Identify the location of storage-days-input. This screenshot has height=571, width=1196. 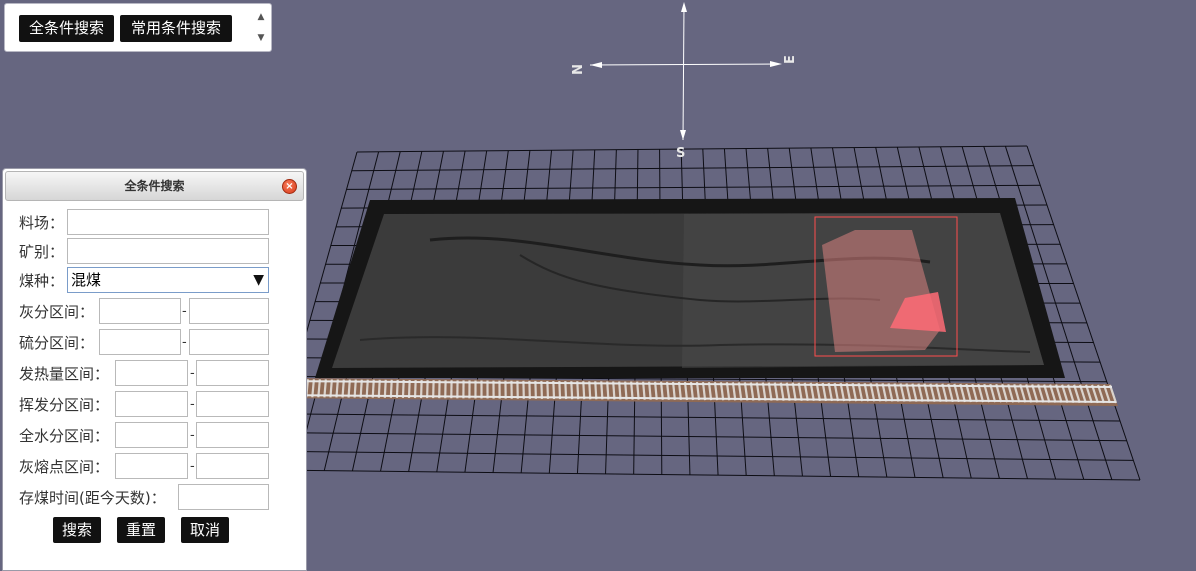
(223, 497).